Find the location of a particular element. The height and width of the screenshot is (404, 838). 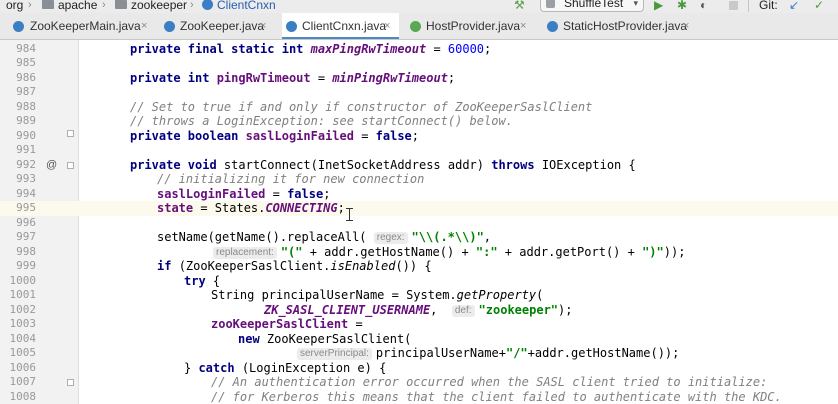

line-number: 989 is located at coordinates (26, 120).